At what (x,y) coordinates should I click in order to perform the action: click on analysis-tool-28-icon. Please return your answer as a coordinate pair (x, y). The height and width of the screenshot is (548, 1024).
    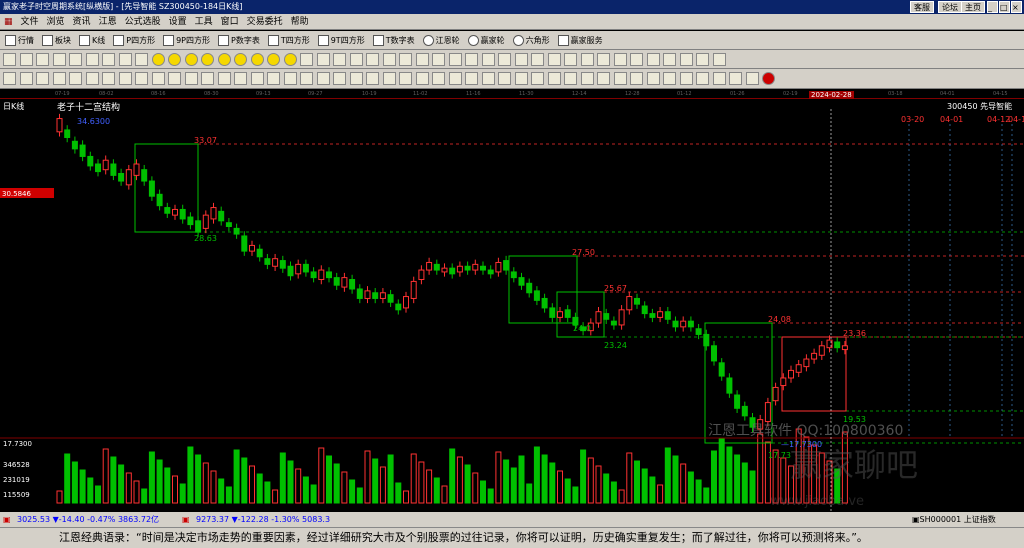
    Looking at the image, I should click on (455, 78).